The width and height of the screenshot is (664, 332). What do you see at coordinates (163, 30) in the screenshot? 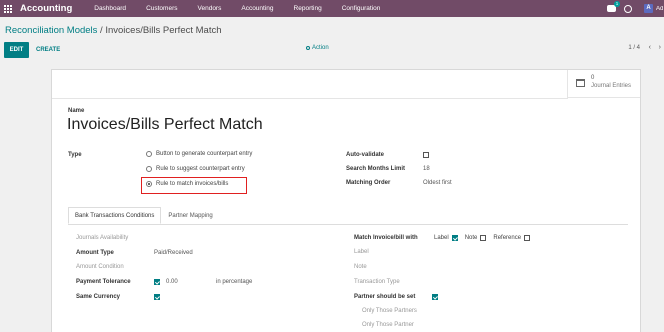
I see `breadcrumb-current: Invoices/Bills Perfect Match` at bounding box center [163, 30].